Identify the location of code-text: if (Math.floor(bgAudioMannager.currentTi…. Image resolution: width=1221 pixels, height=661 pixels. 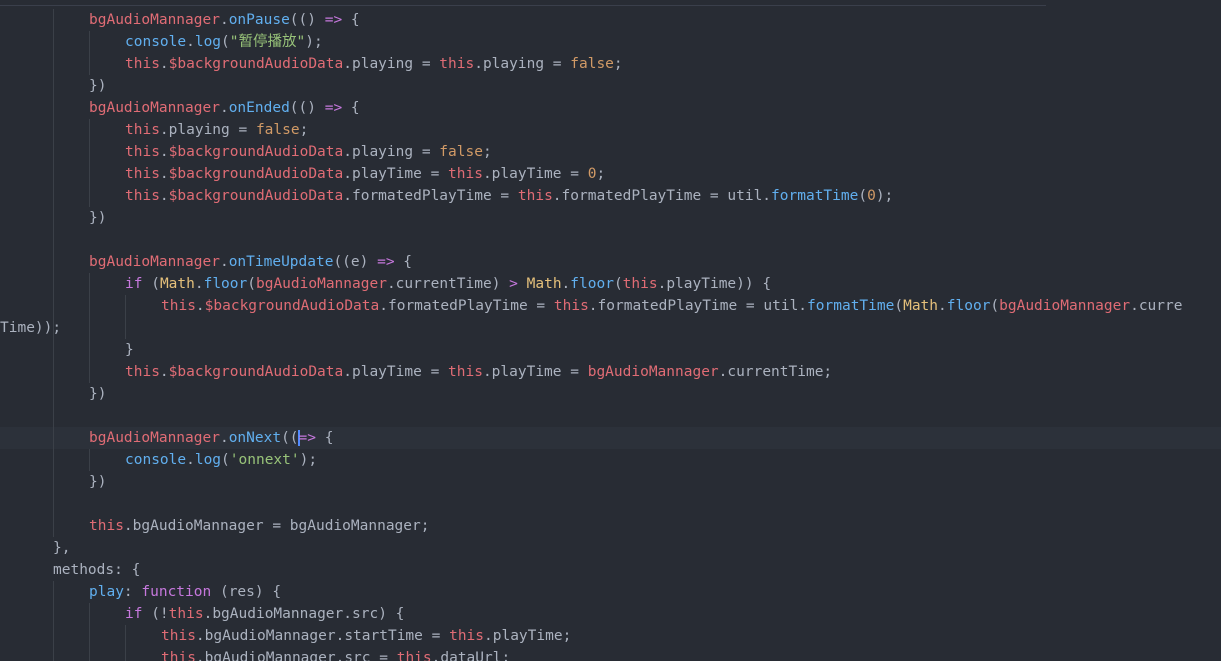
(448, 284).